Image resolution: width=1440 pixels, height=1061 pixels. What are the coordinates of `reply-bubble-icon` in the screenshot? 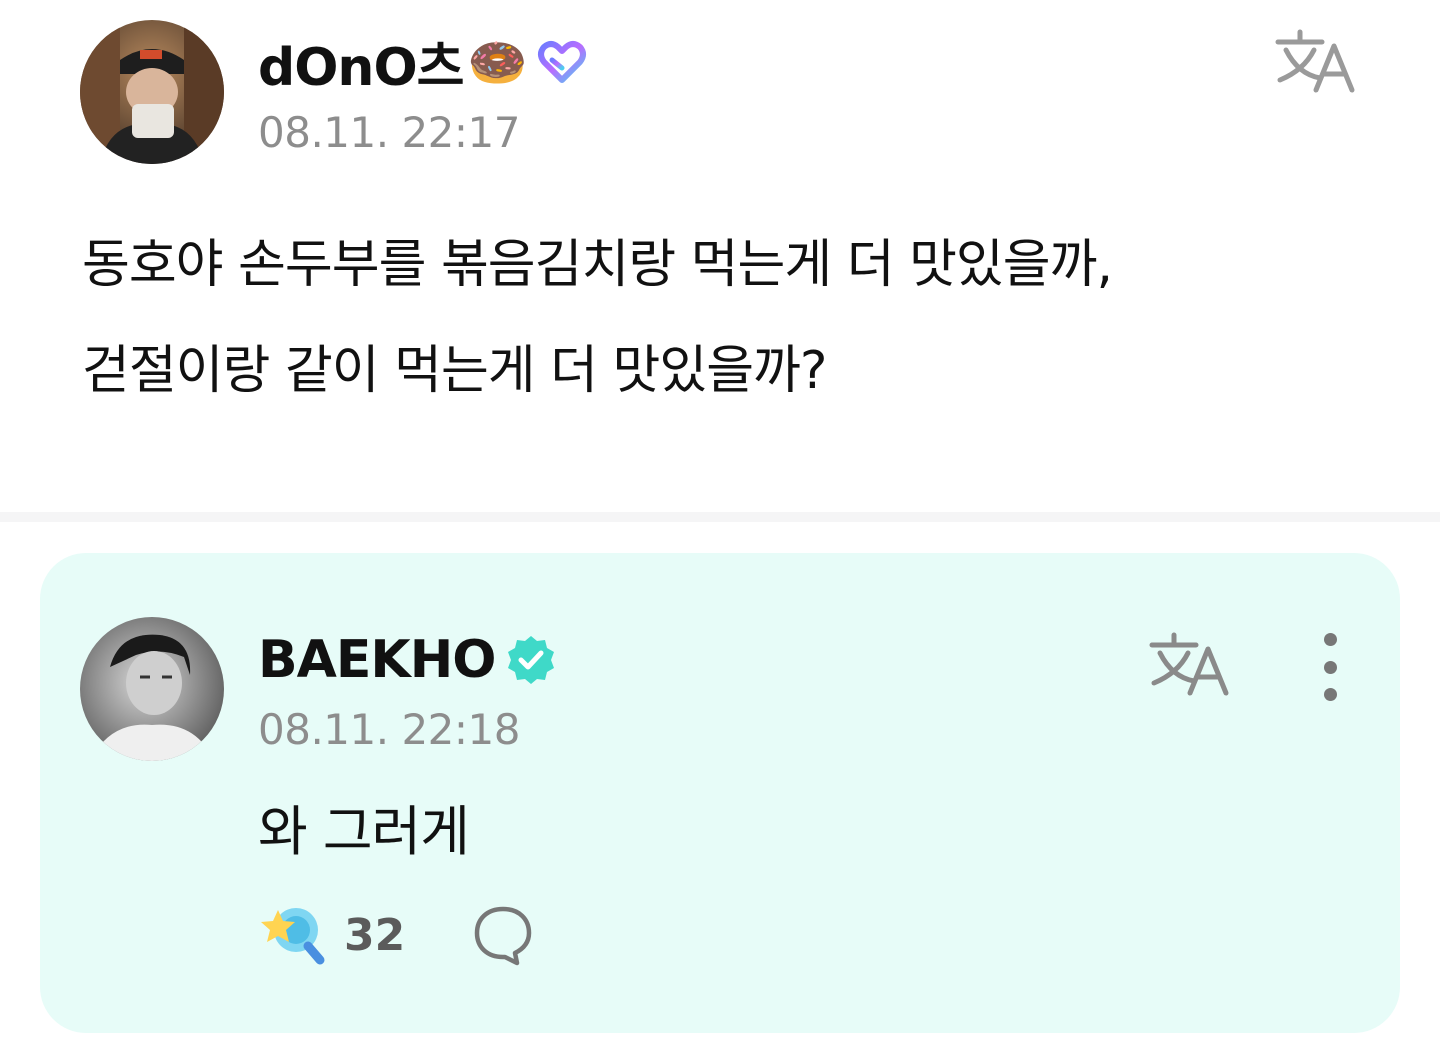 It's located at (503, 935).